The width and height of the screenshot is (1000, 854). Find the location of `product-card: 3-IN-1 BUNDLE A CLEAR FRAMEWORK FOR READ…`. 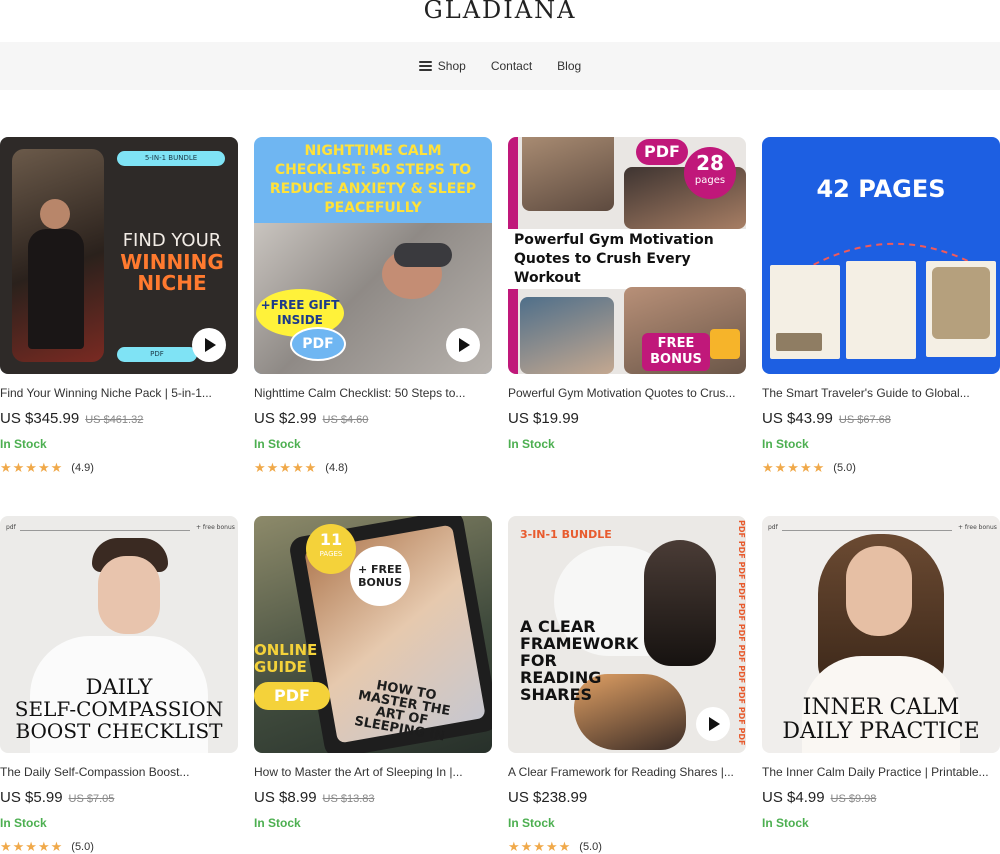

product-card: 3-IN-1 BUNDLE A CLEAR FRAMEWORK FOR READ… is located at coordinates (627, 685).